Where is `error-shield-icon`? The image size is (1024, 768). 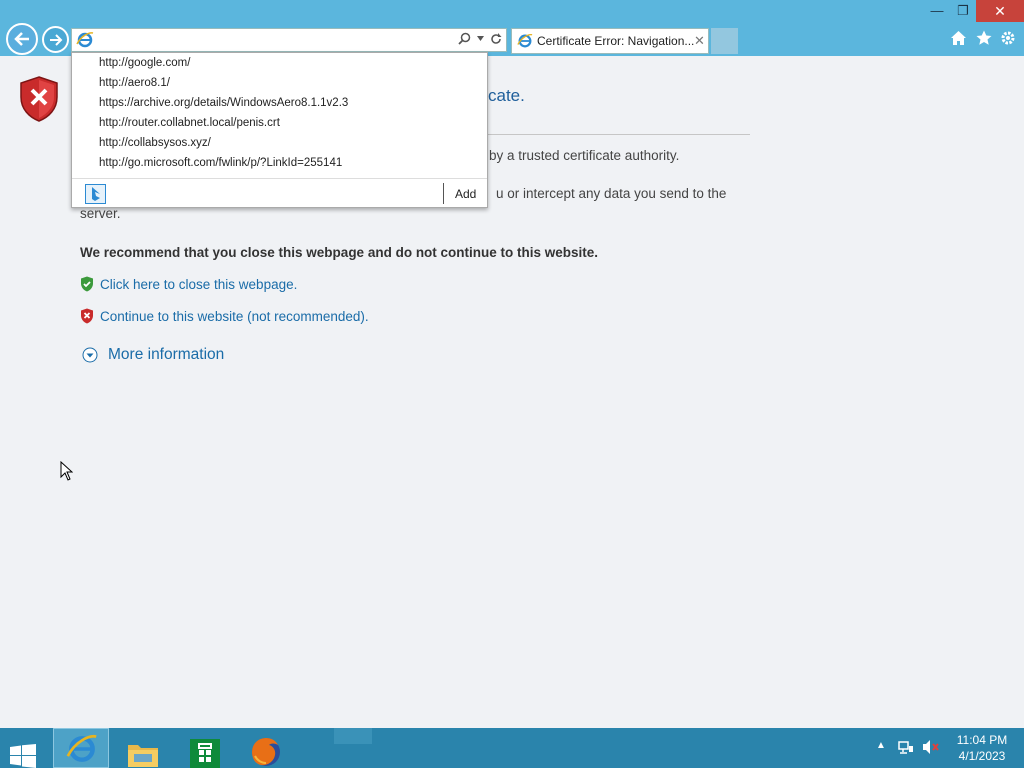 error-shield-icon is located at coordinates (39, 99).